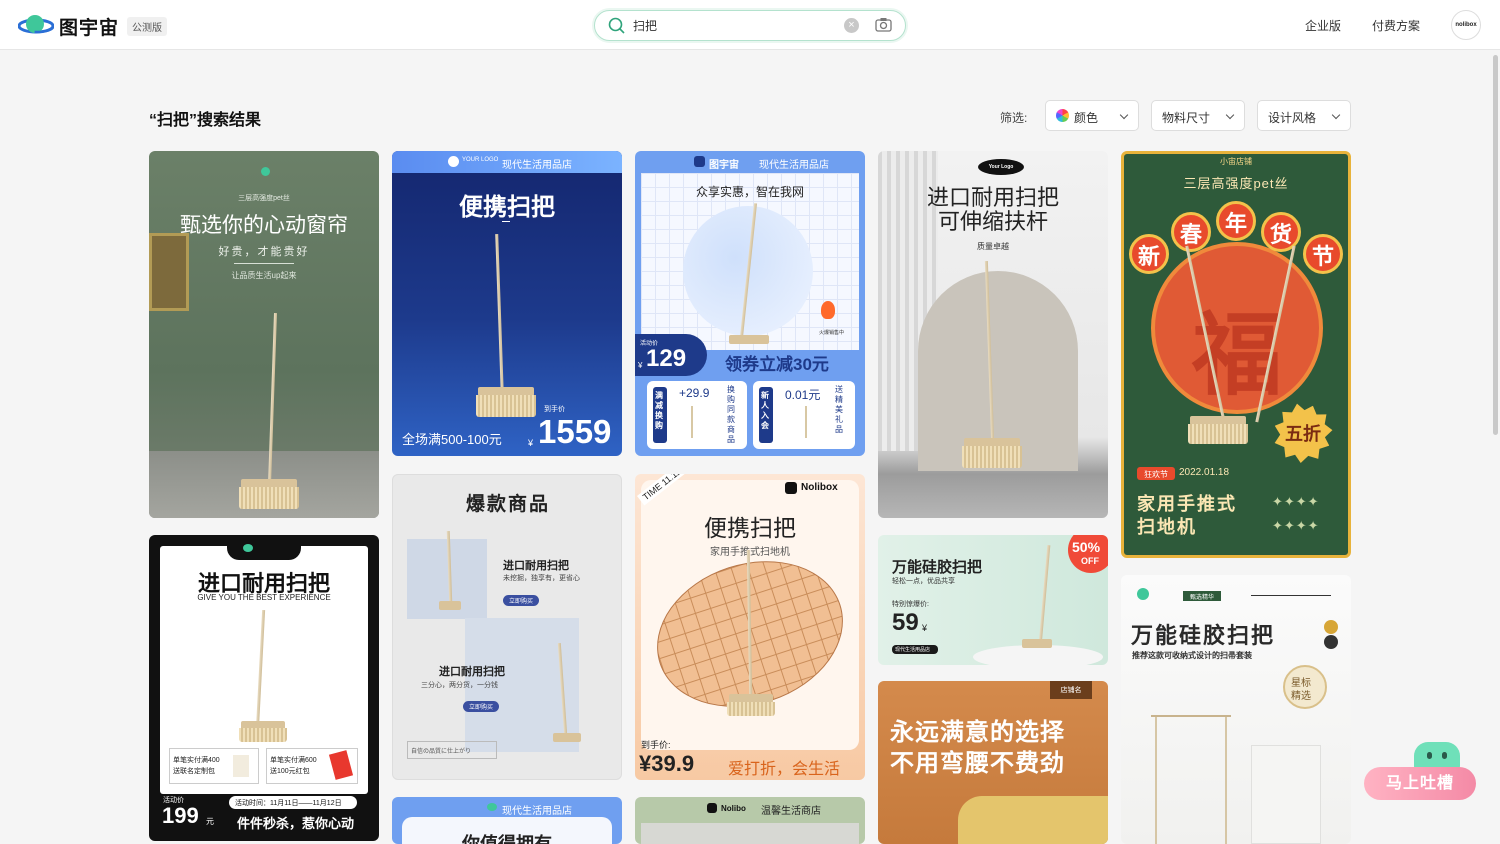  Describe the element at coordinates (1396, 25) in the screenshot. I see `nav-pricing: 付费方案` at that location.